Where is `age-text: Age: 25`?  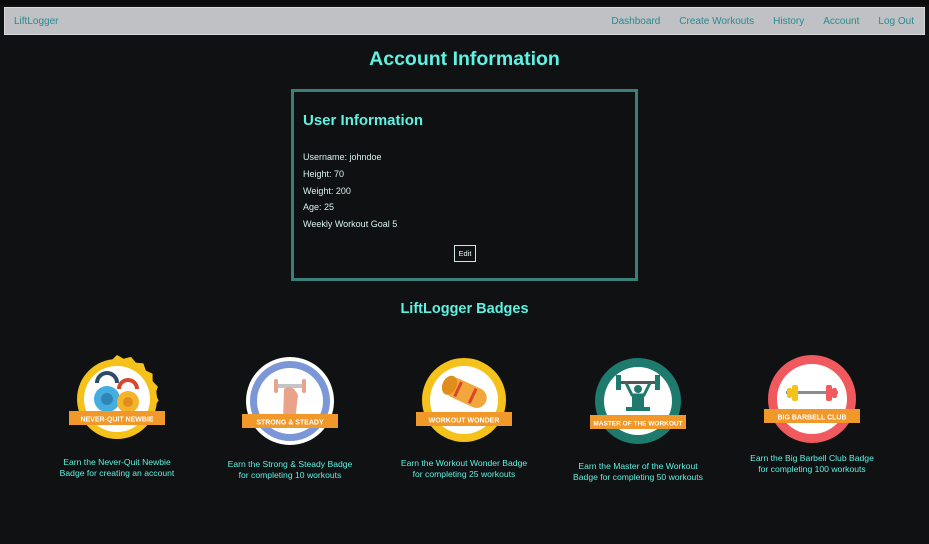
age-text: Age: 25 is located at coordinates (319, 207).